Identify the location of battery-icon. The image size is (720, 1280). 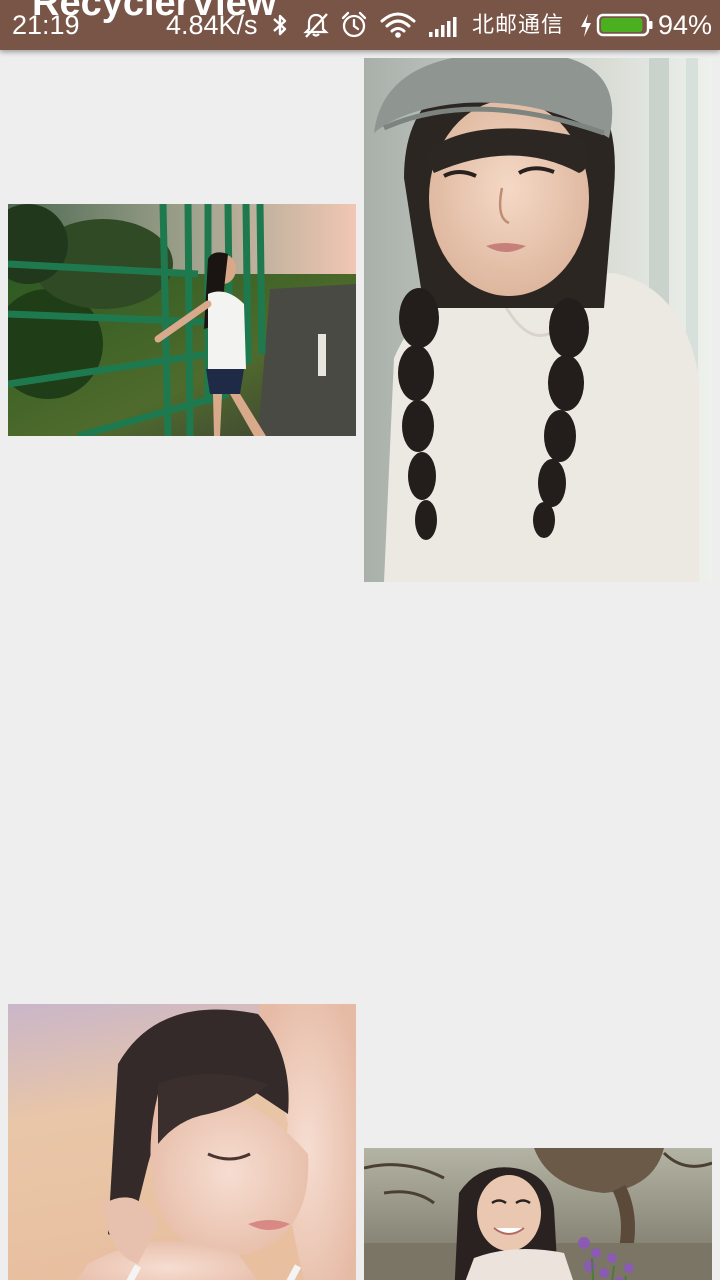
(625, 25).